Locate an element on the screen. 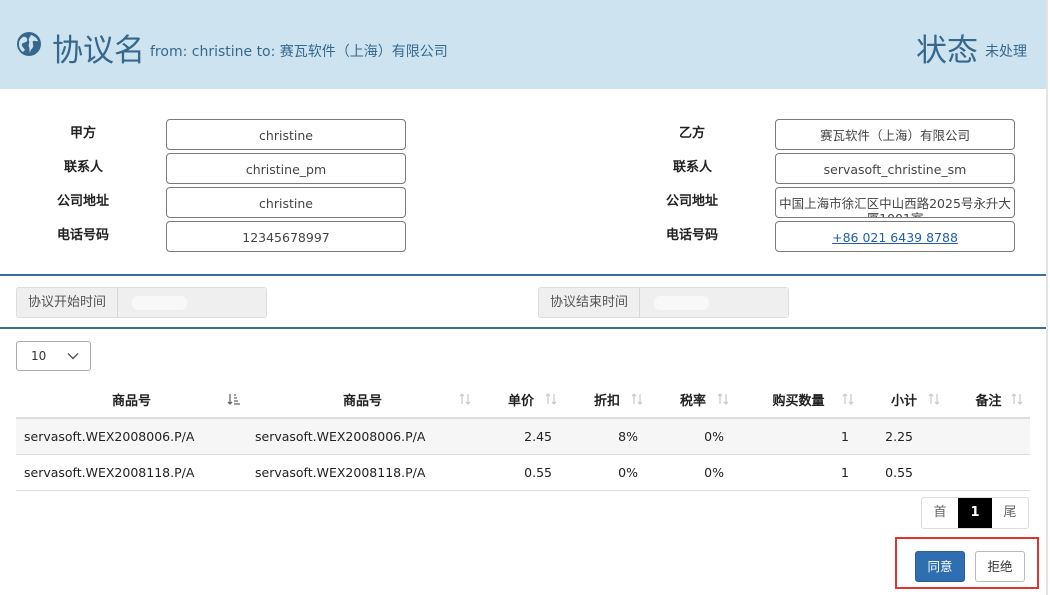 The height and width of the screenshot is (595, 1050). start-date-label: 协议开始时间 is located at coordinates (68, 302).